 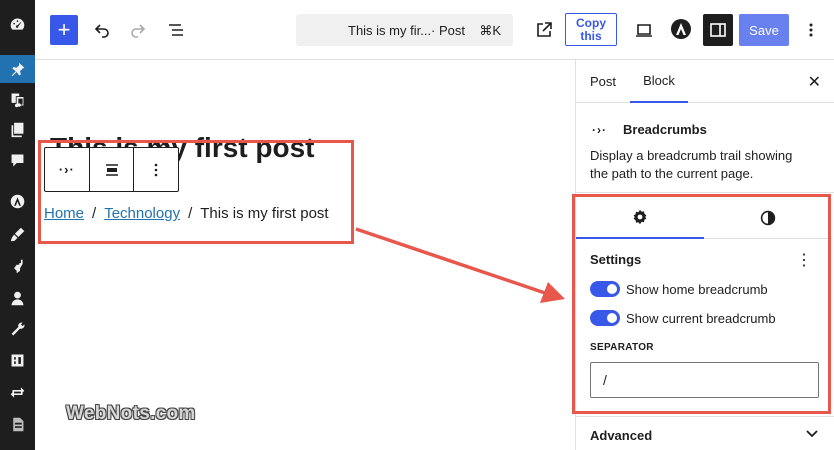 I want to click on list-view-icon, so click(x=176, y=30).